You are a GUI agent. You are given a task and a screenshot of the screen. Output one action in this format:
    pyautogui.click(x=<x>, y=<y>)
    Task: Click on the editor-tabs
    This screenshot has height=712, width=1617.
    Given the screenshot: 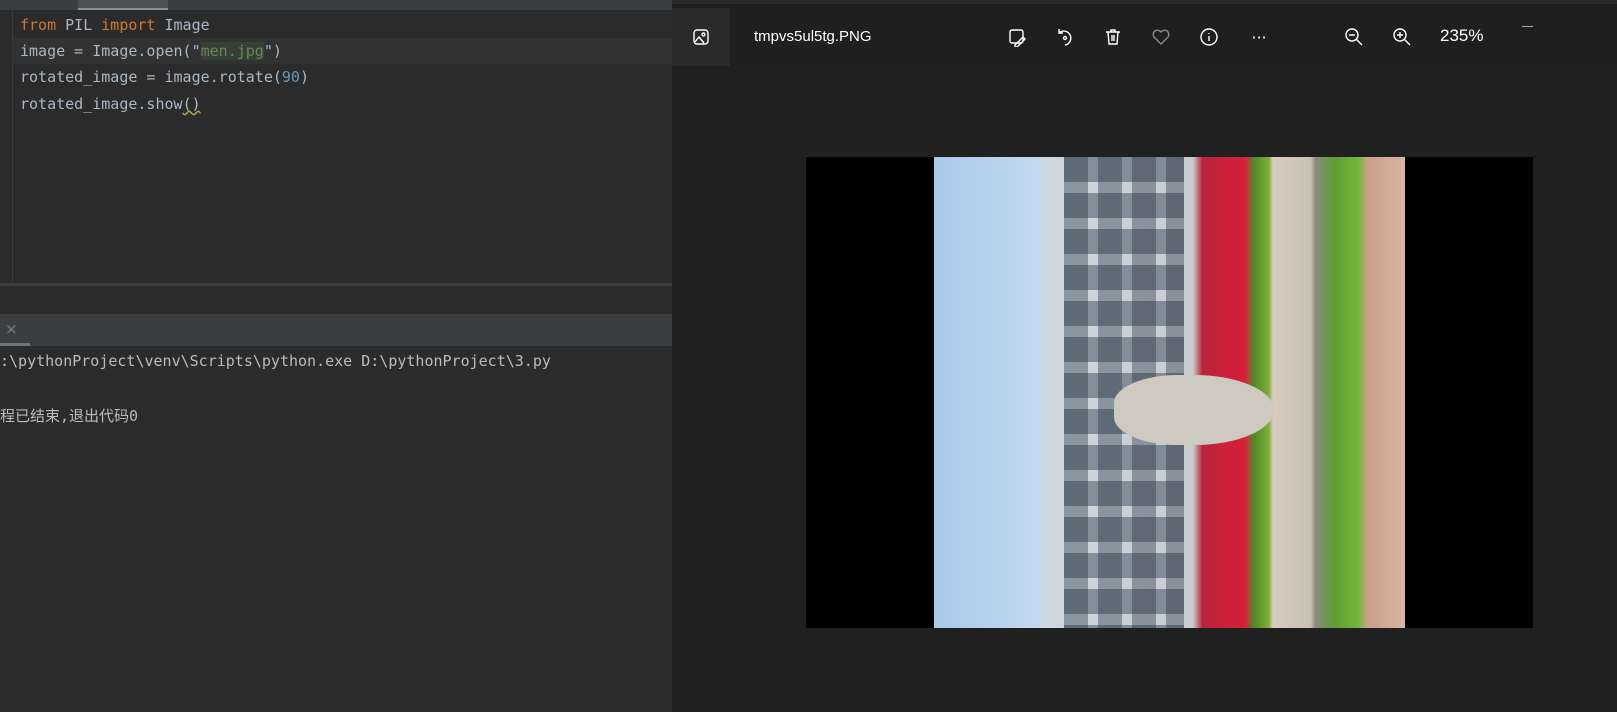 What is the action you would take?
    pyautogui.click(x=336, y=5)
    